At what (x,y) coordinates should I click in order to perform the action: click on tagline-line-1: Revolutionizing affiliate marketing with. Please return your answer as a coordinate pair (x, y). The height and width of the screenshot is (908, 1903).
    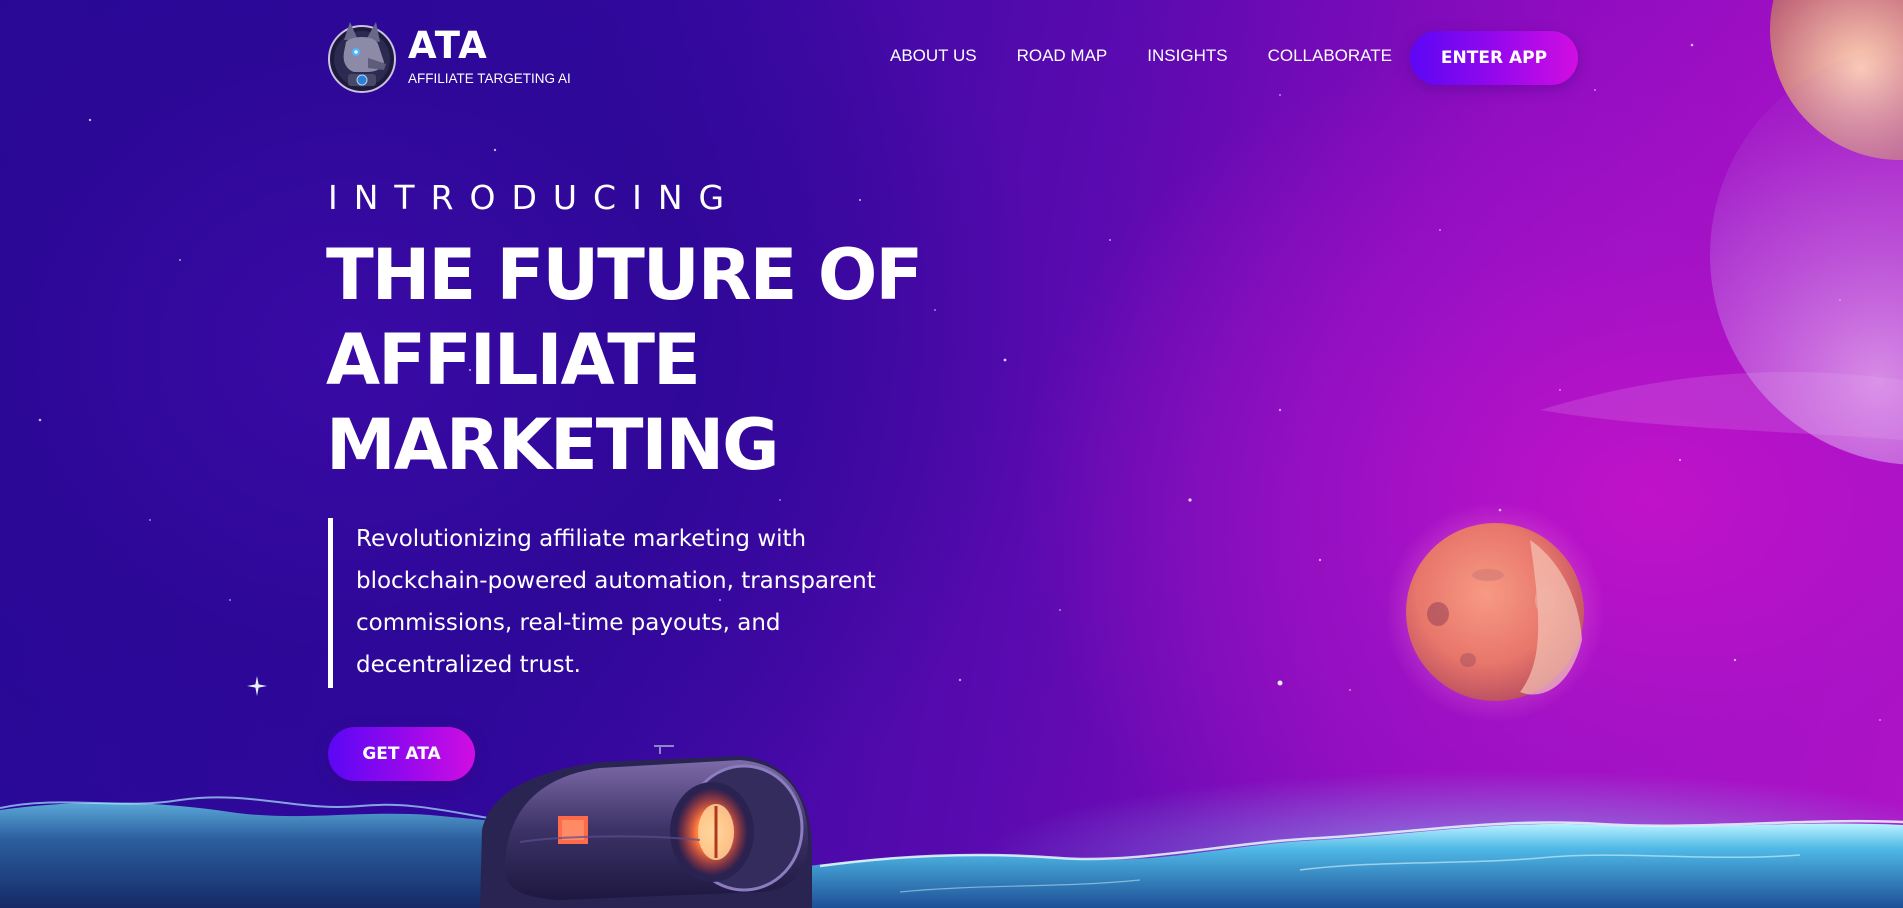
    Looking at the image, I should click on (581, 539).